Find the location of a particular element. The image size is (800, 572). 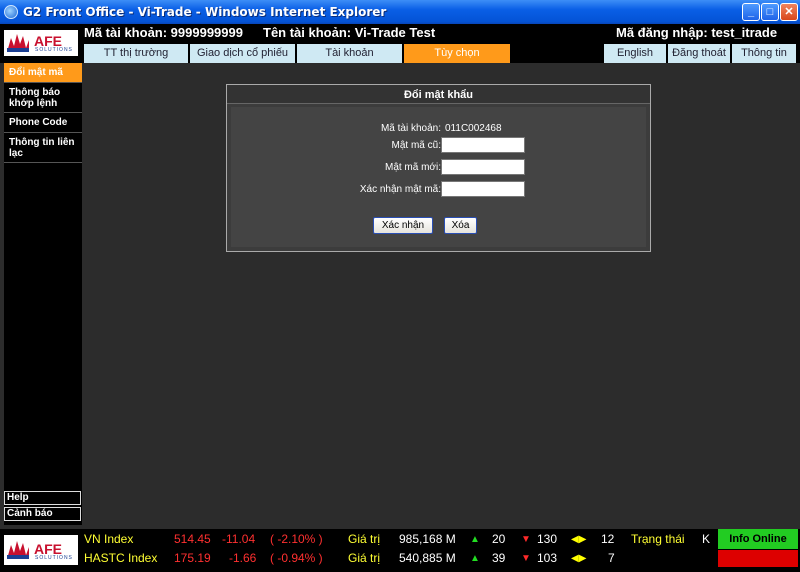

ticker-status-value: K is located at coordinates (706, 539).